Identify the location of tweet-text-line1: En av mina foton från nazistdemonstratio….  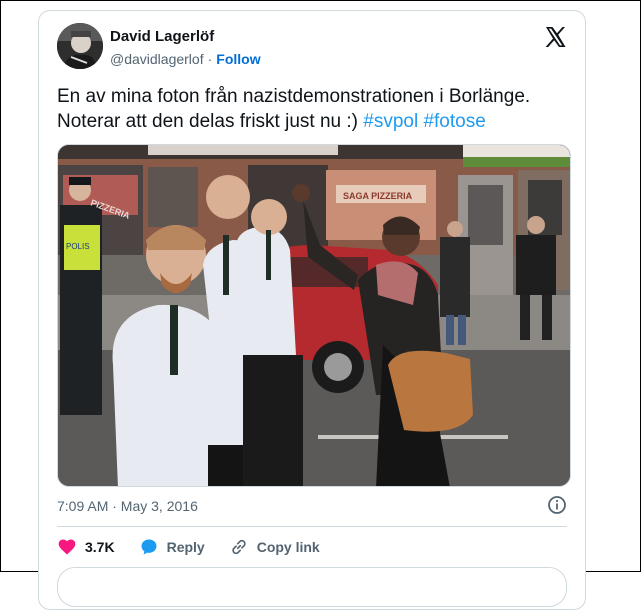
(294, 96).